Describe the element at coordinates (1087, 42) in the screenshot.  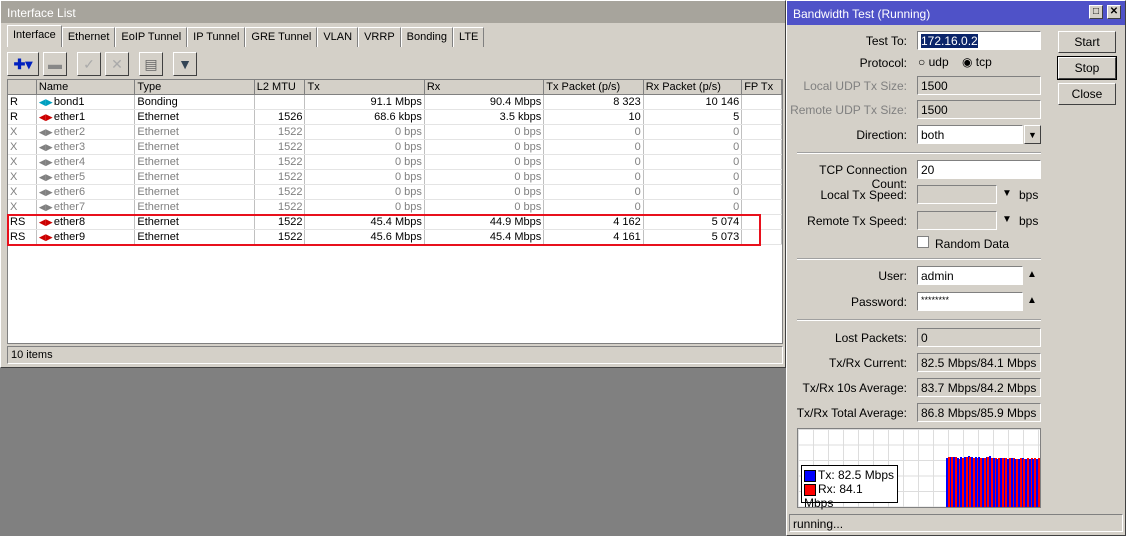
I see `start-button: Start` at that location.